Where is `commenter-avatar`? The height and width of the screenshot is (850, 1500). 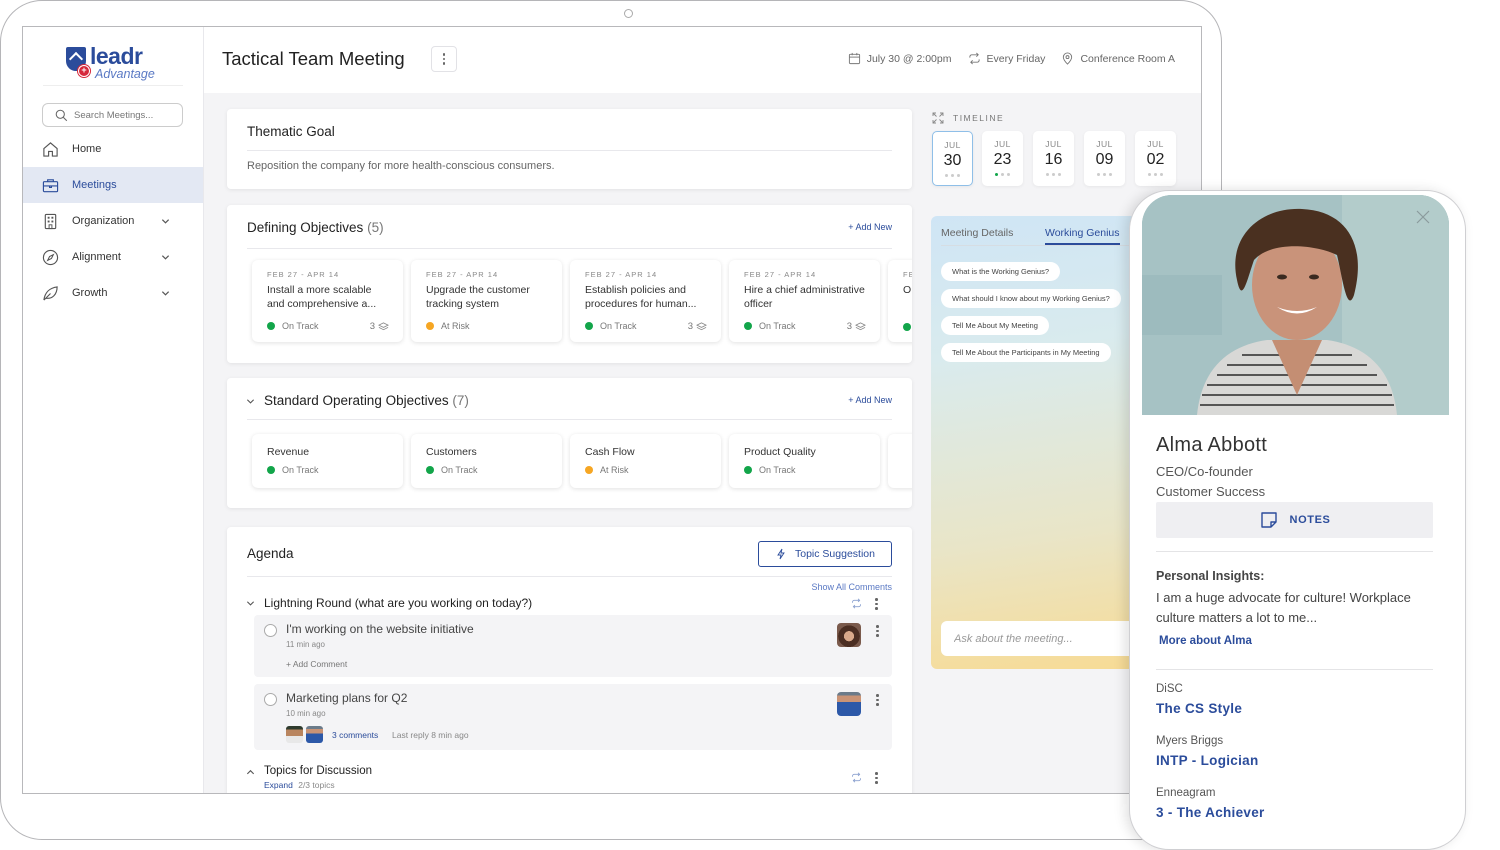
commenter-avatar is located at coordinates (294, 734).